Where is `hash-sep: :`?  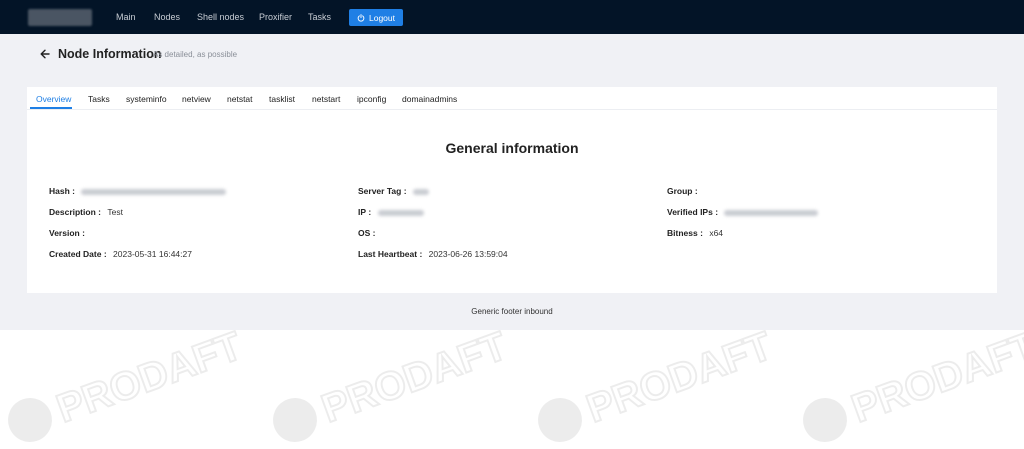 hash-sep: : is located at coordinates (74, 191).